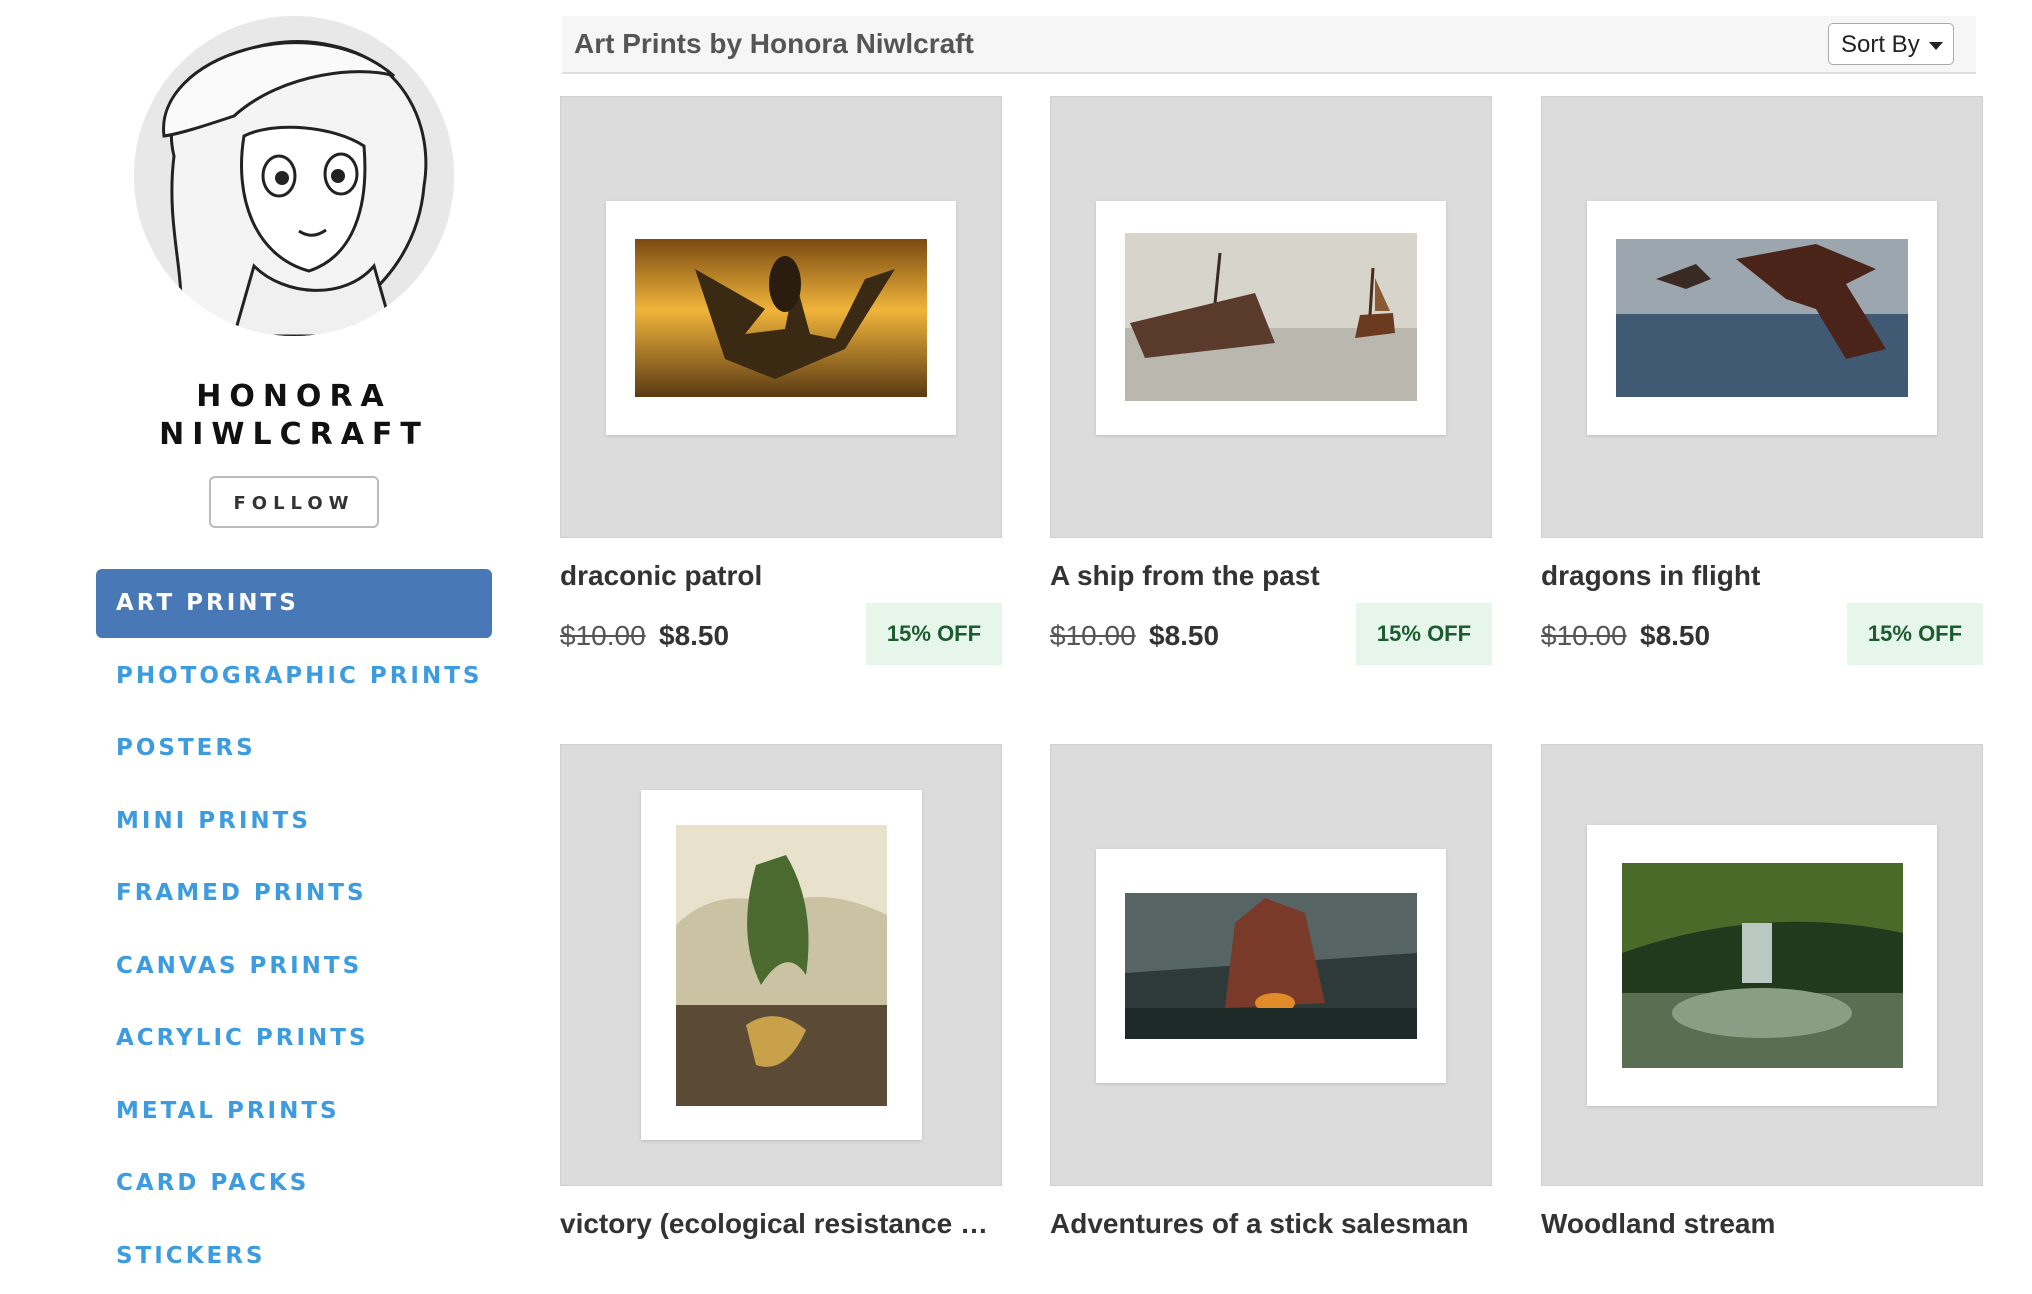 The image size is (2032, 1294). I want to click on nav-item-stickers: STICKERS, so click(294, 1256).